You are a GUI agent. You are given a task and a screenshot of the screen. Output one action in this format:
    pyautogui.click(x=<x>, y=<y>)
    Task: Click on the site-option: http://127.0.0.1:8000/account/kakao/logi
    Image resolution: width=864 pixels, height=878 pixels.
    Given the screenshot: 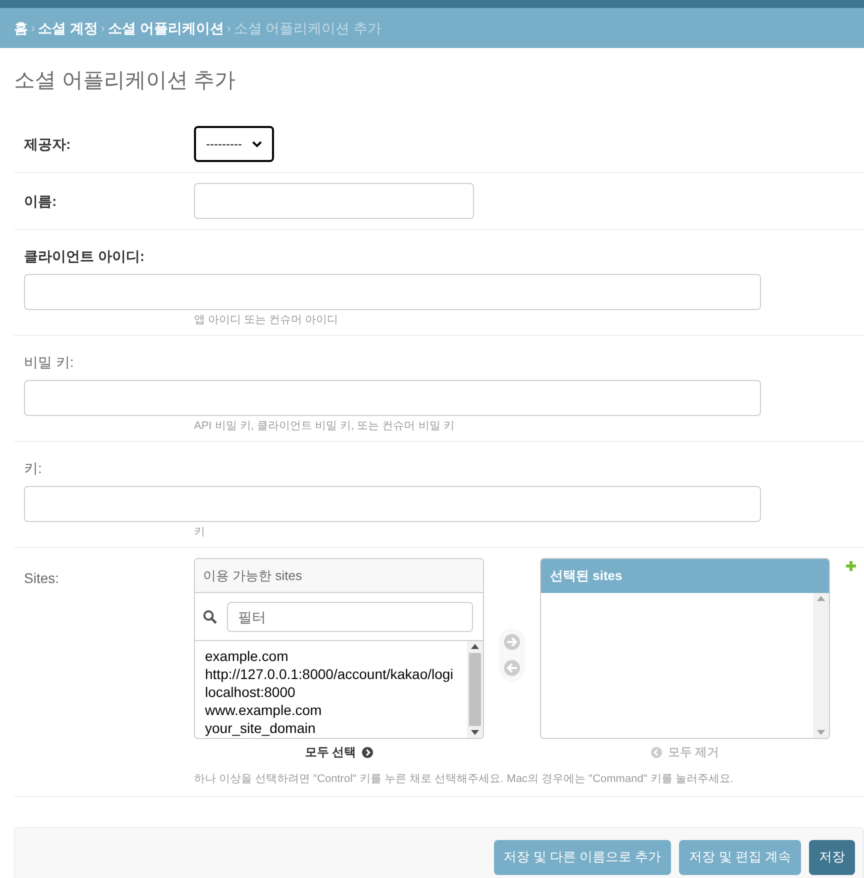 What is the action you would take?
    pyautogui.click(x=331, y=674)
    